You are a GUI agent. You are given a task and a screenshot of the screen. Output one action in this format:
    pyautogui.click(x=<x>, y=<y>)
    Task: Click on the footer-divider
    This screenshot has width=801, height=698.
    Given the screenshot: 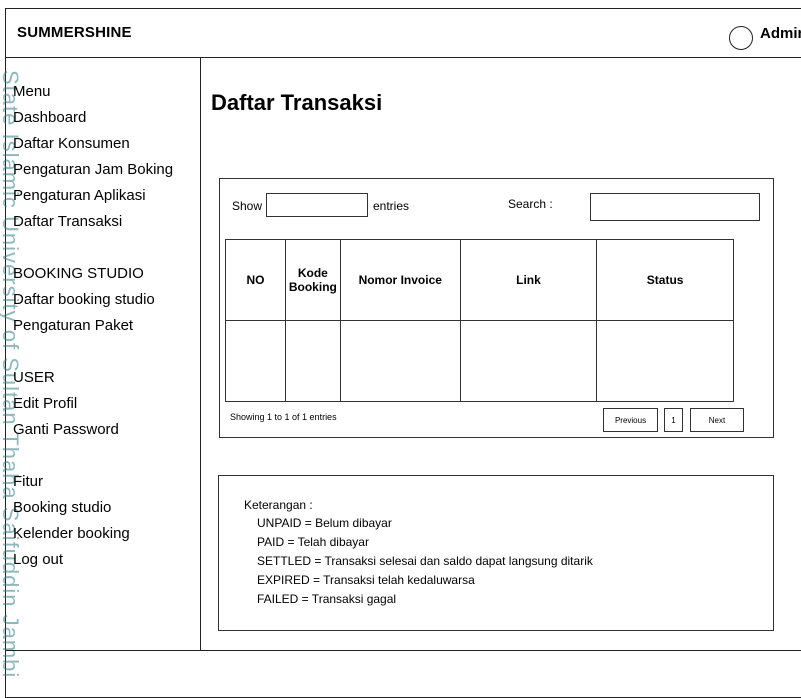 What is the action you would take?
    pyautogui.click(x=403, y=650)
    